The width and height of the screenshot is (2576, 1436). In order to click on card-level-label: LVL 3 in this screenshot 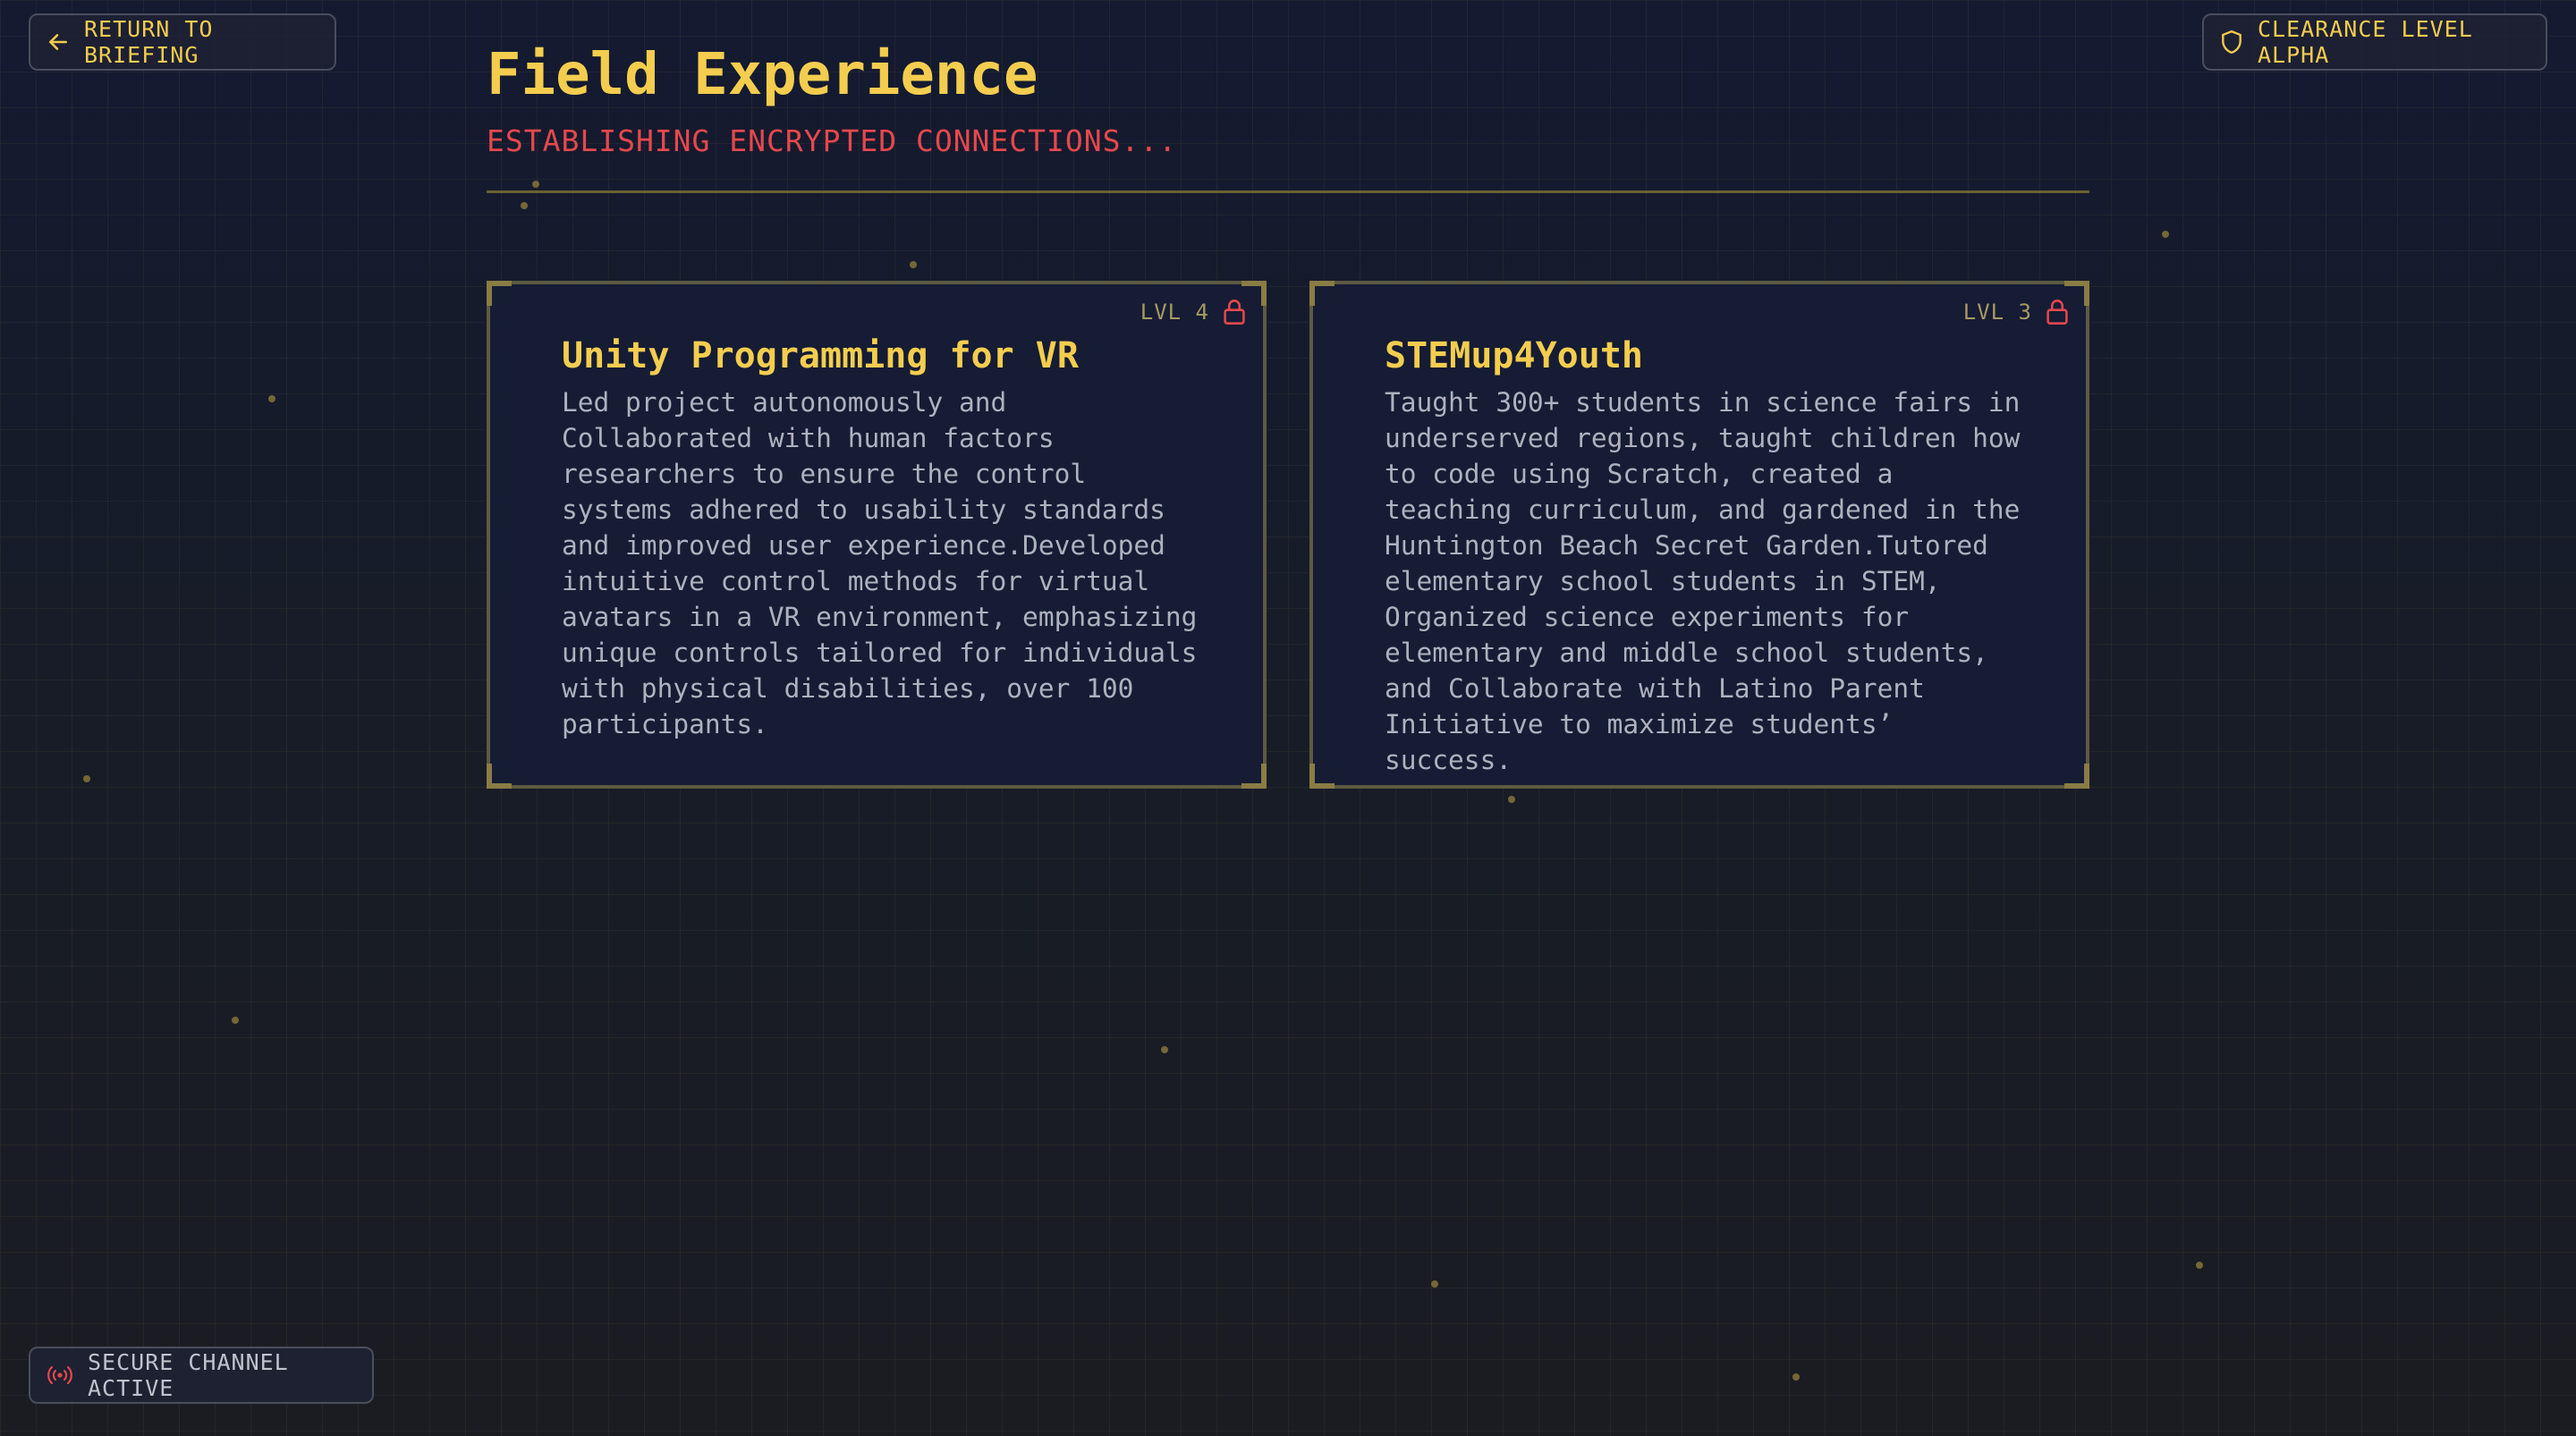, I will do `click(1997, 312)`.